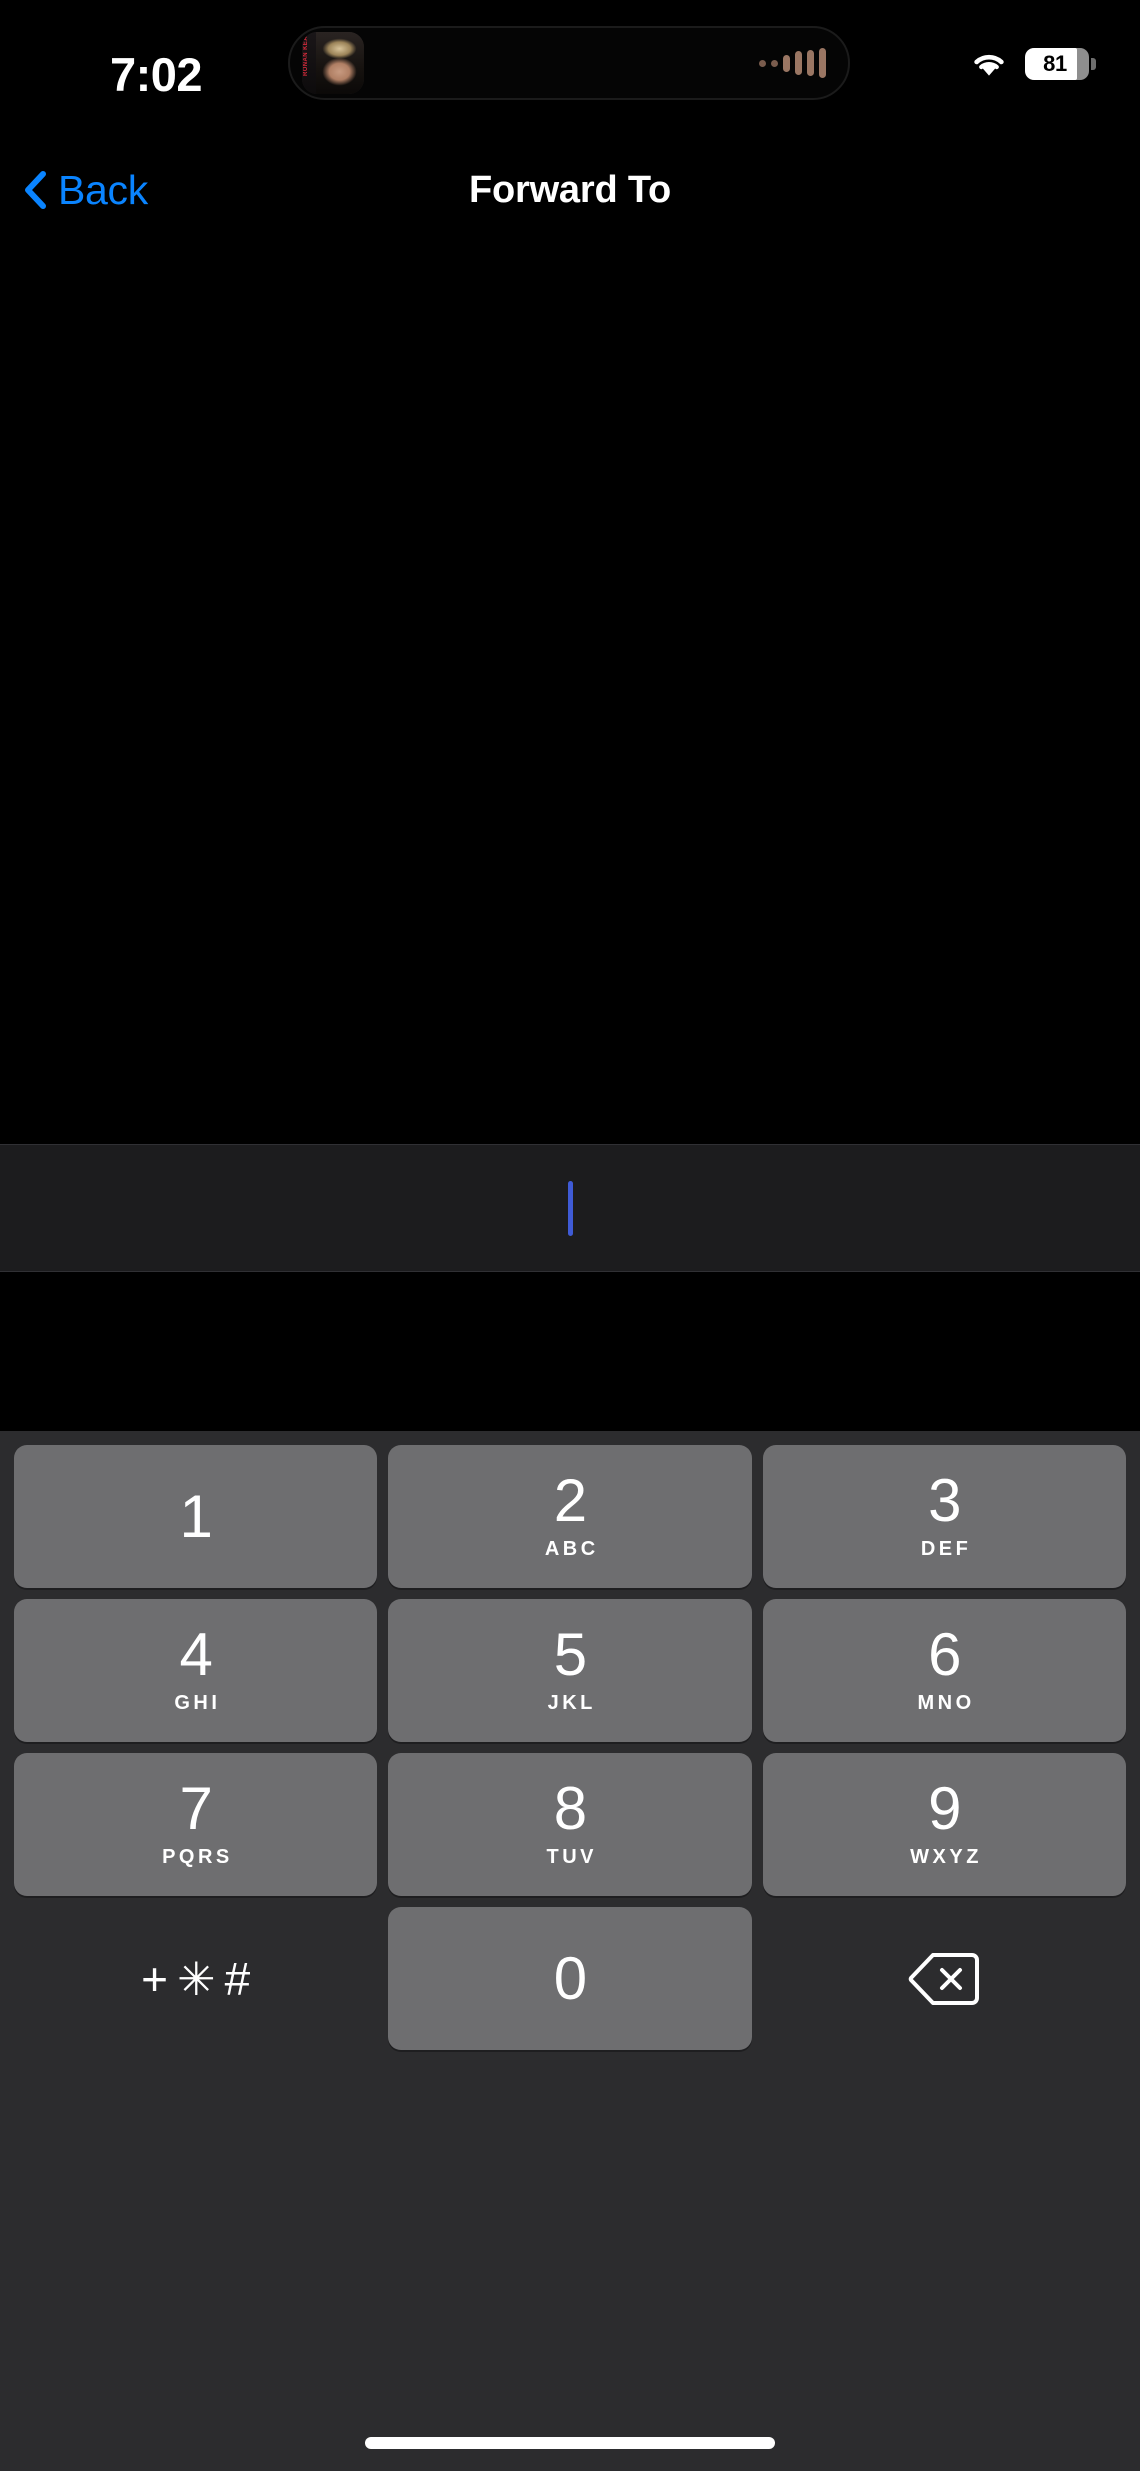 The image size is (1140, 2471). I want to click on home-indicator, so click(570, 2443).